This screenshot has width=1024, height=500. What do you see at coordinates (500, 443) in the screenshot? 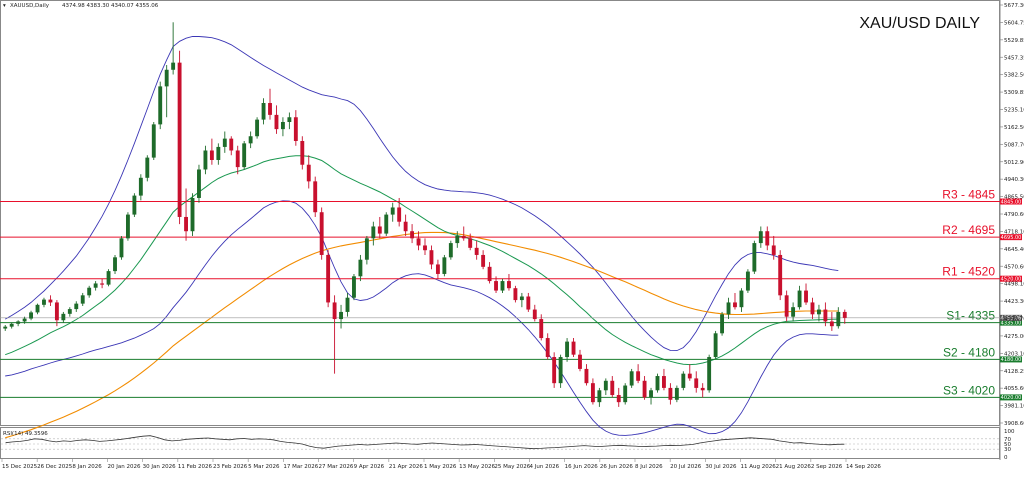
I see `rsi-plot-frame` at bounding box center [500, 443].